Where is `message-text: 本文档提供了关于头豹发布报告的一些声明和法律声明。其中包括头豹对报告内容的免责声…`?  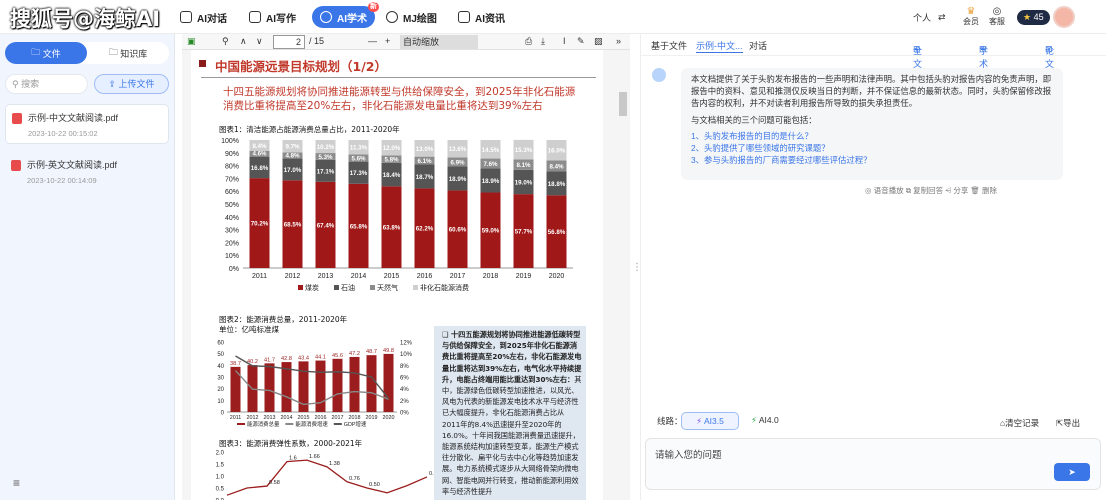
message-text: 本文档提供了关于头豹发布报告的一些声明和法律声明。其中包括头豹对报告内容的免责声… is located at coordinates (871, 91).